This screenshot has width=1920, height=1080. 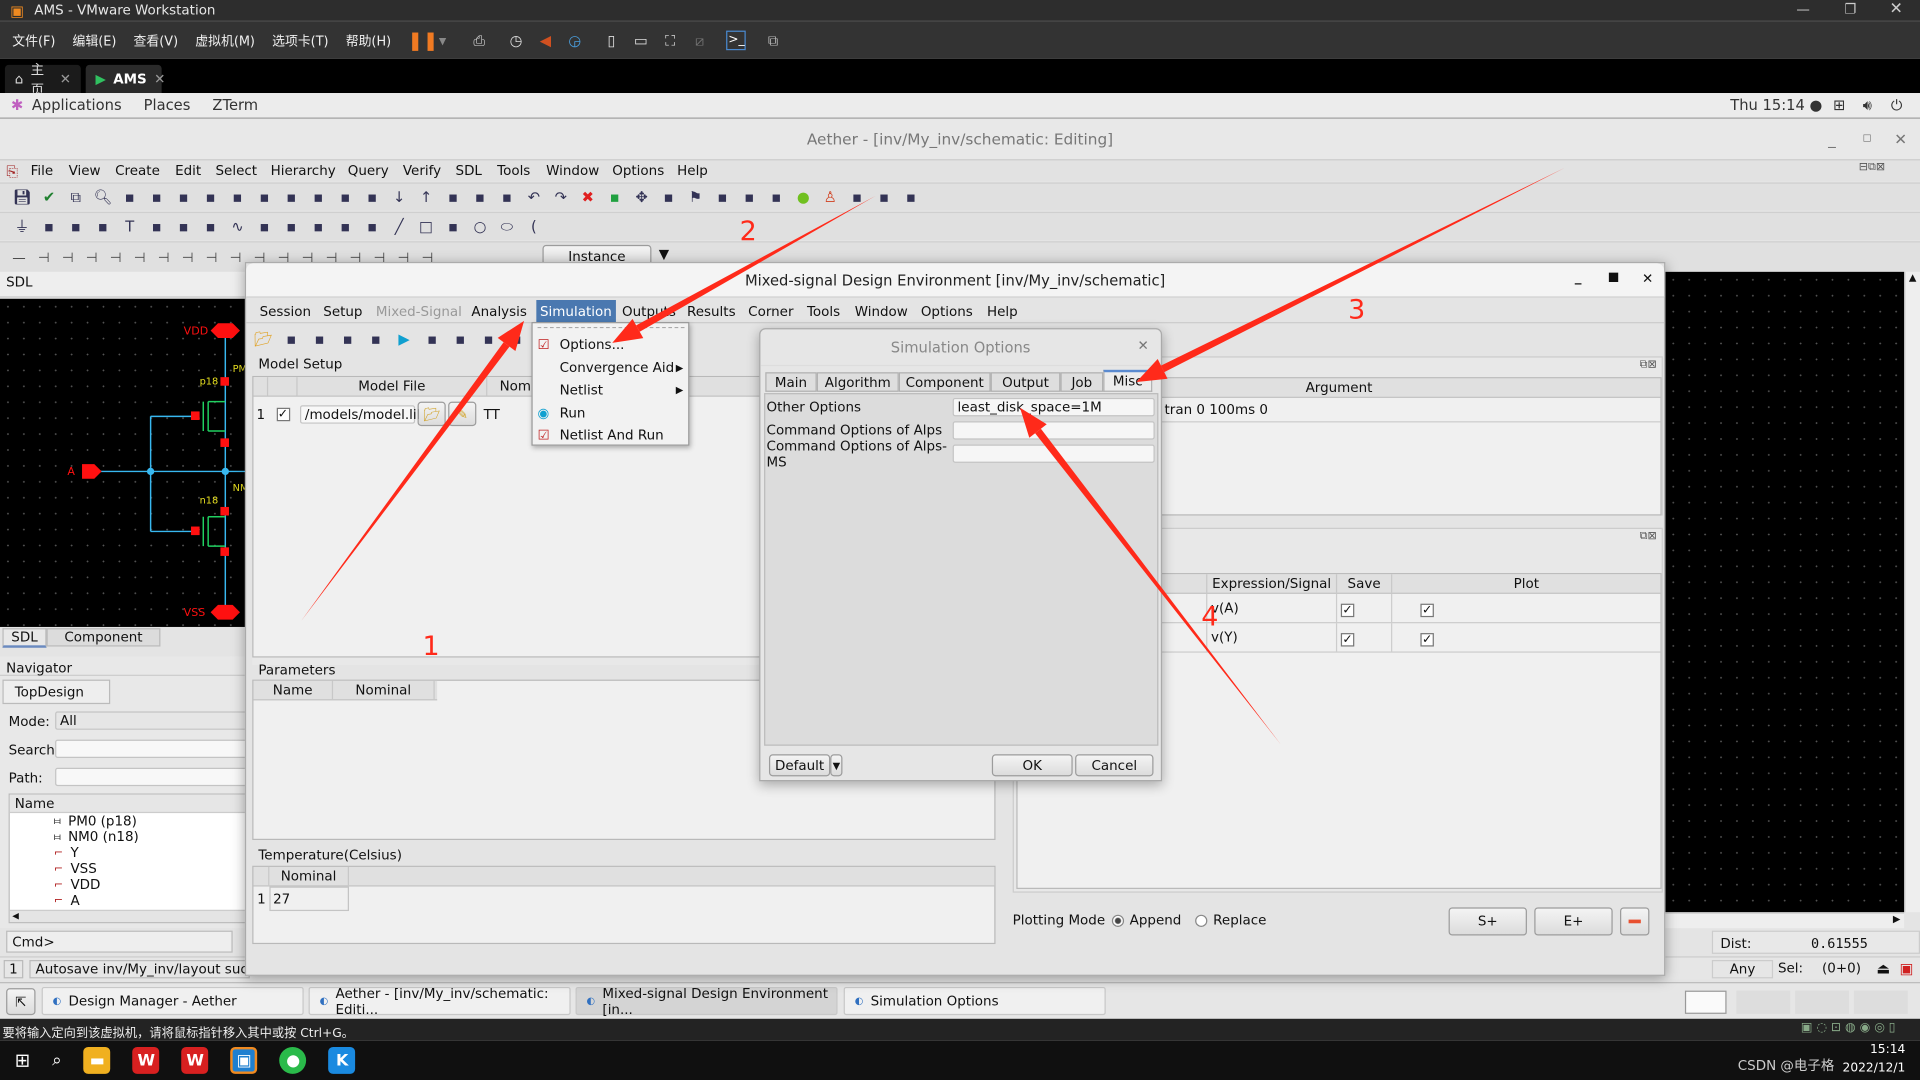 I want to click on unity-icon: ⧄, so click(x=700, y=41).